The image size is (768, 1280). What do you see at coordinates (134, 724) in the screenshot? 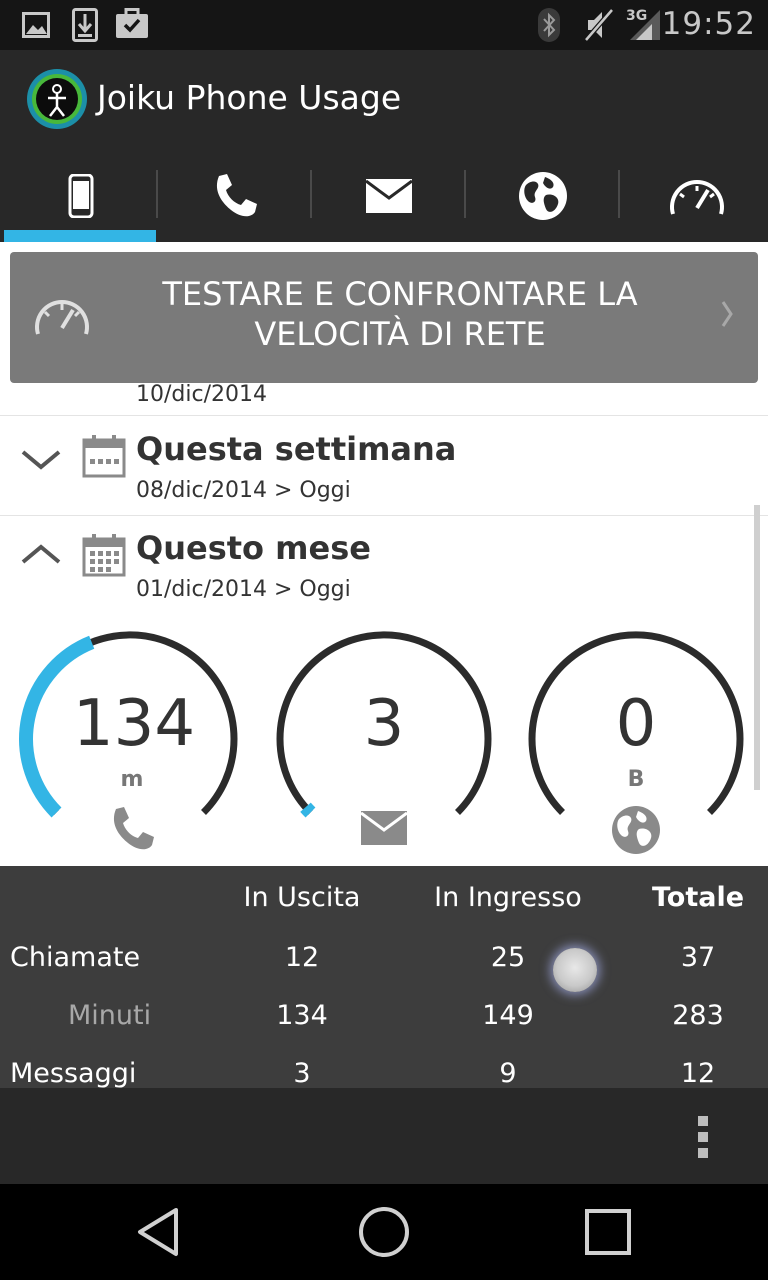
I see `calls-gauge-value: 134` at bounding box center [134, 724].